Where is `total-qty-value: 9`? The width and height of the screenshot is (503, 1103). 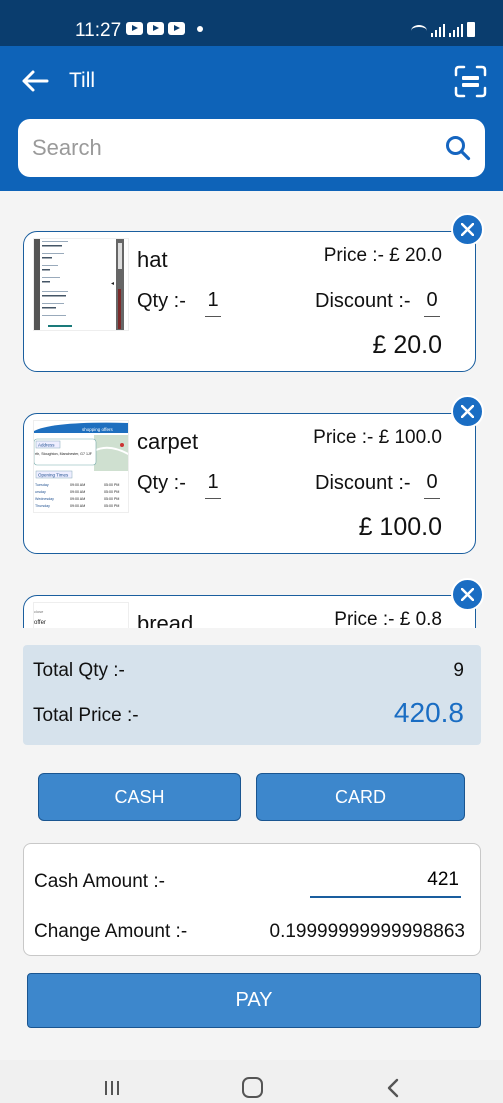
total-qty-value: 9 is located at coordinates (458, 670).